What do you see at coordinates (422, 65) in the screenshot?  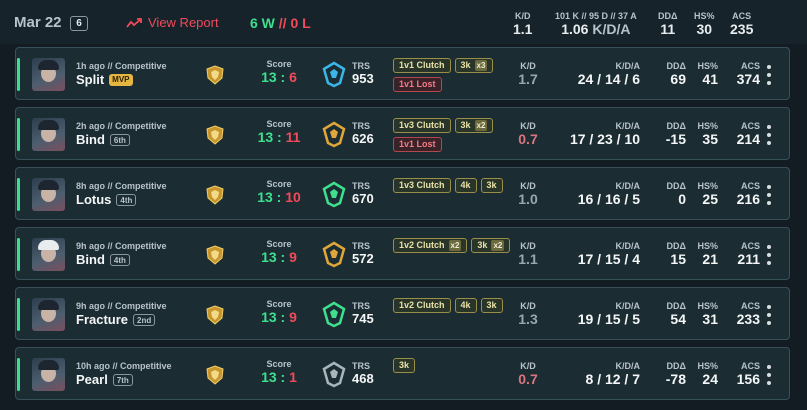 I see `highlight-tag-text: 1v1 Clutch` at bounding box center [422, 65].